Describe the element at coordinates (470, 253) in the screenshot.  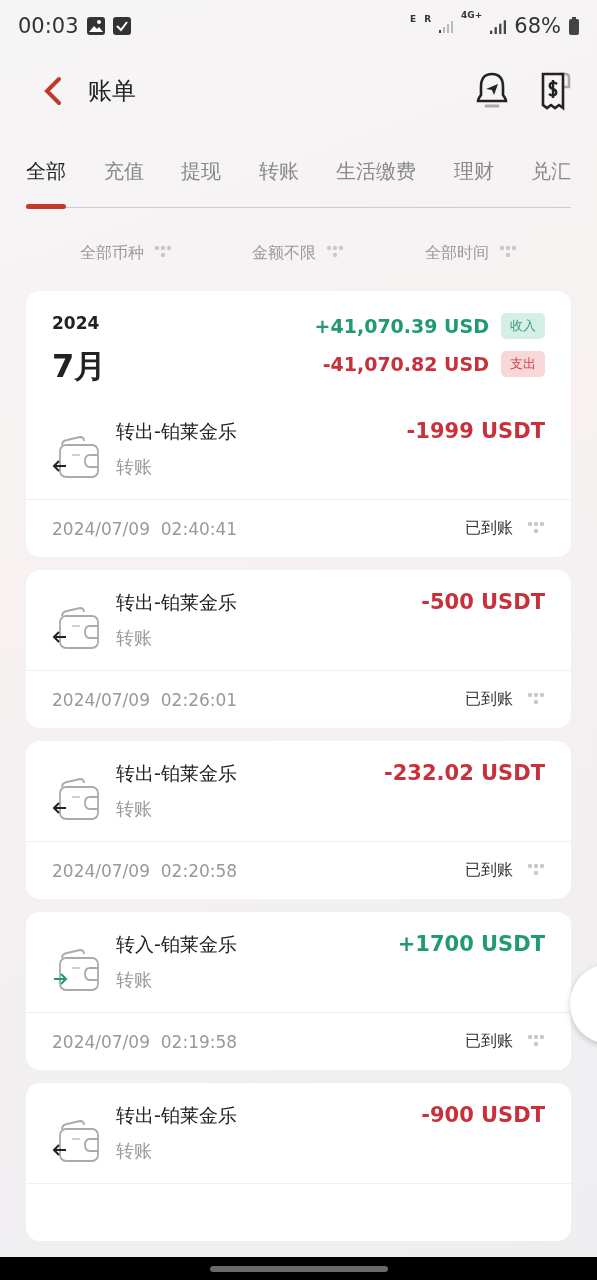
I see `filter-dropdown: 全部时间` at that location.